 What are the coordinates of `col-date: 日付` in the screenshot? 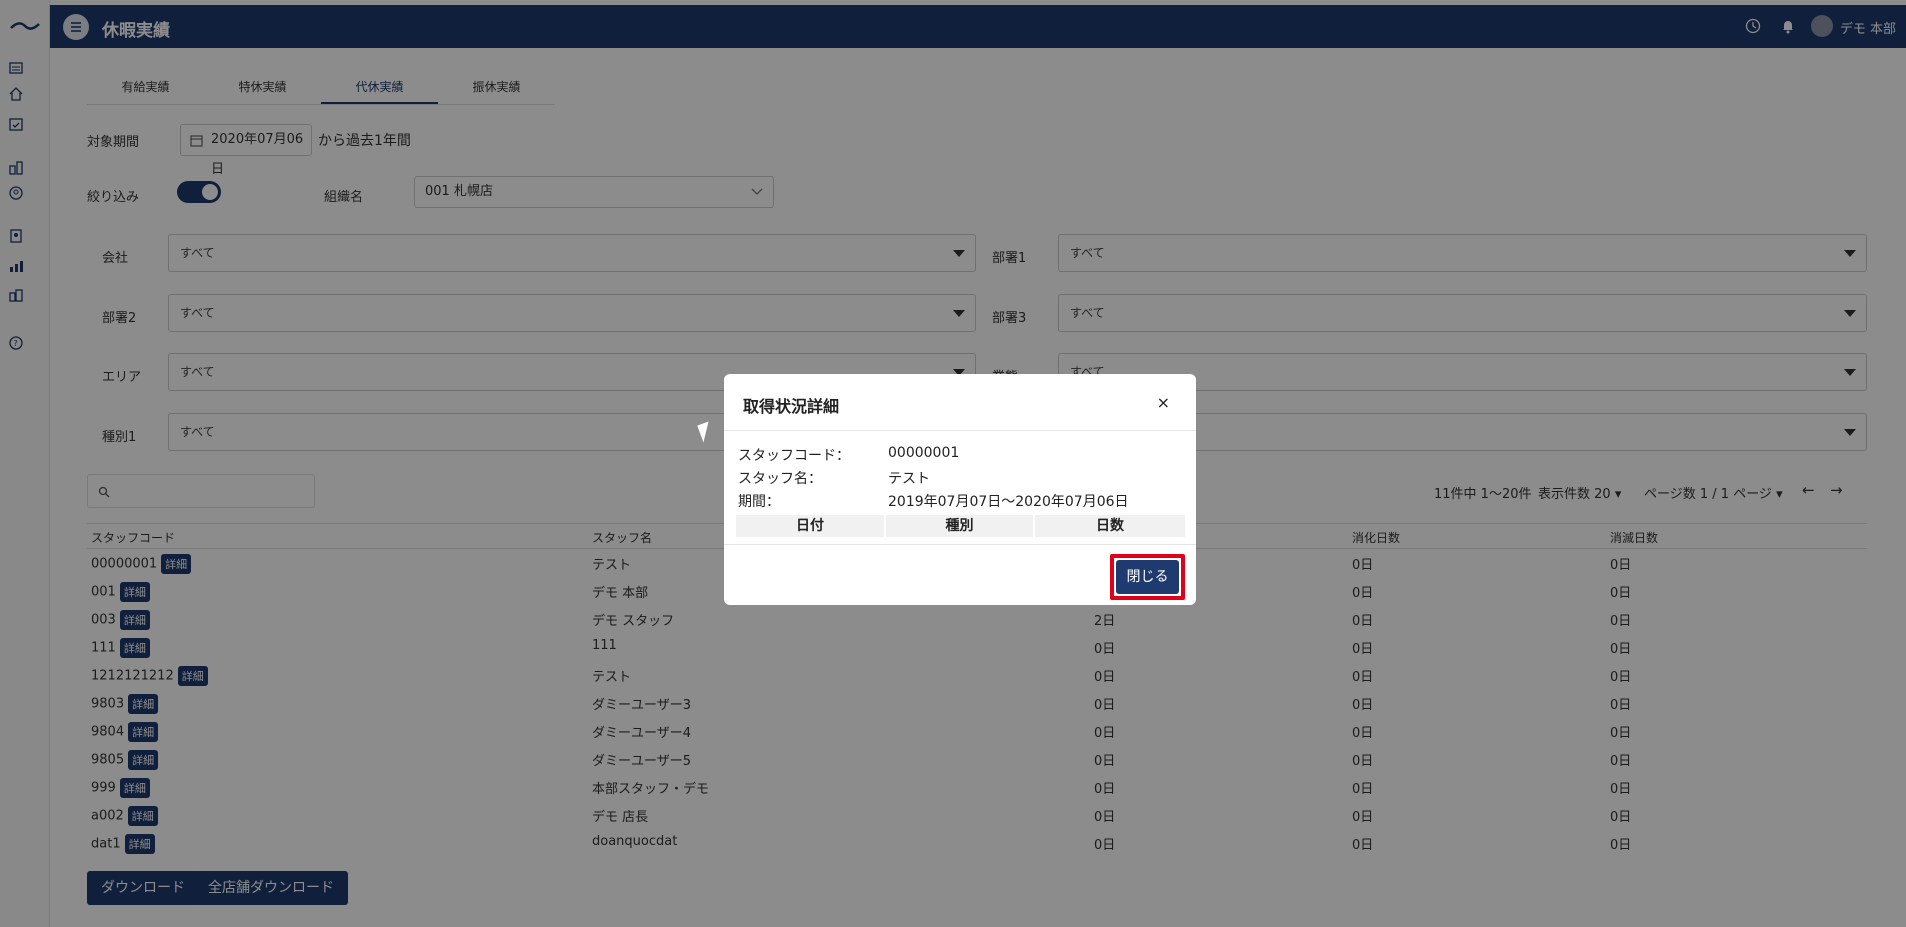 It's located at (810, 526).